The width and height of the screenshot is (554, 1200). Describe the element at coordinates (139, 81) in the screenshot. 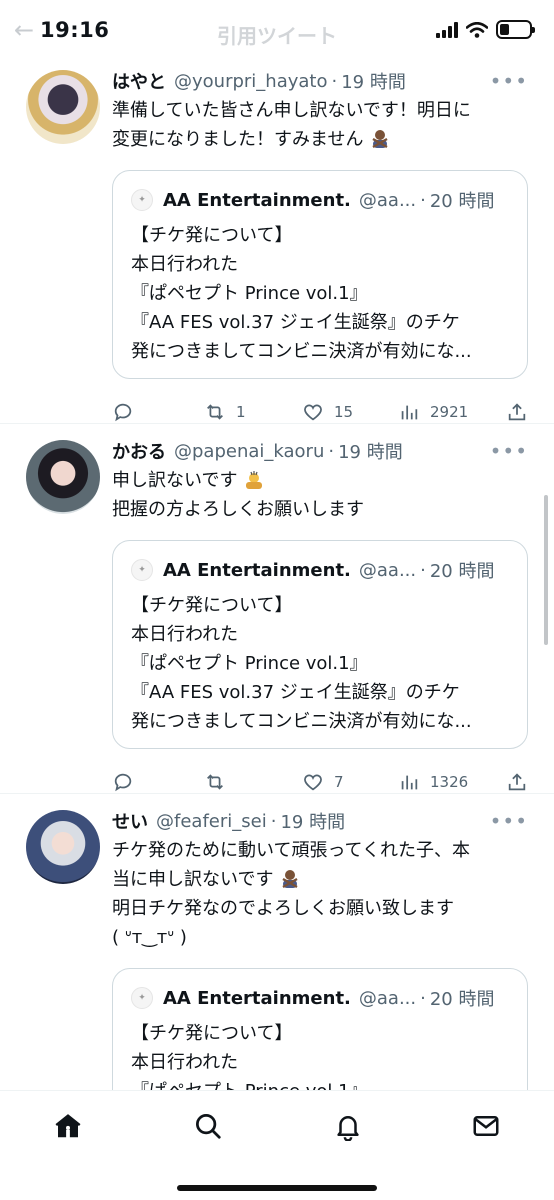

I see `user-name: はやと` at that location.